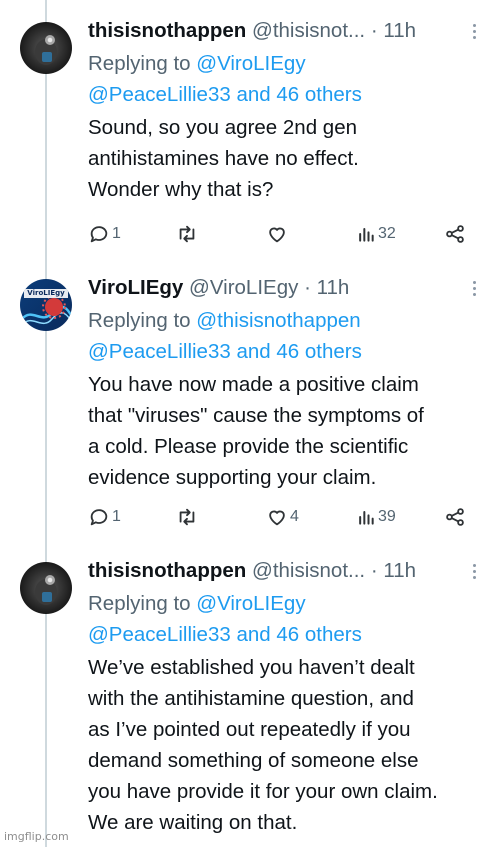  I want to click on tweet-text-line: We are waiting on that., so click(193, 822).